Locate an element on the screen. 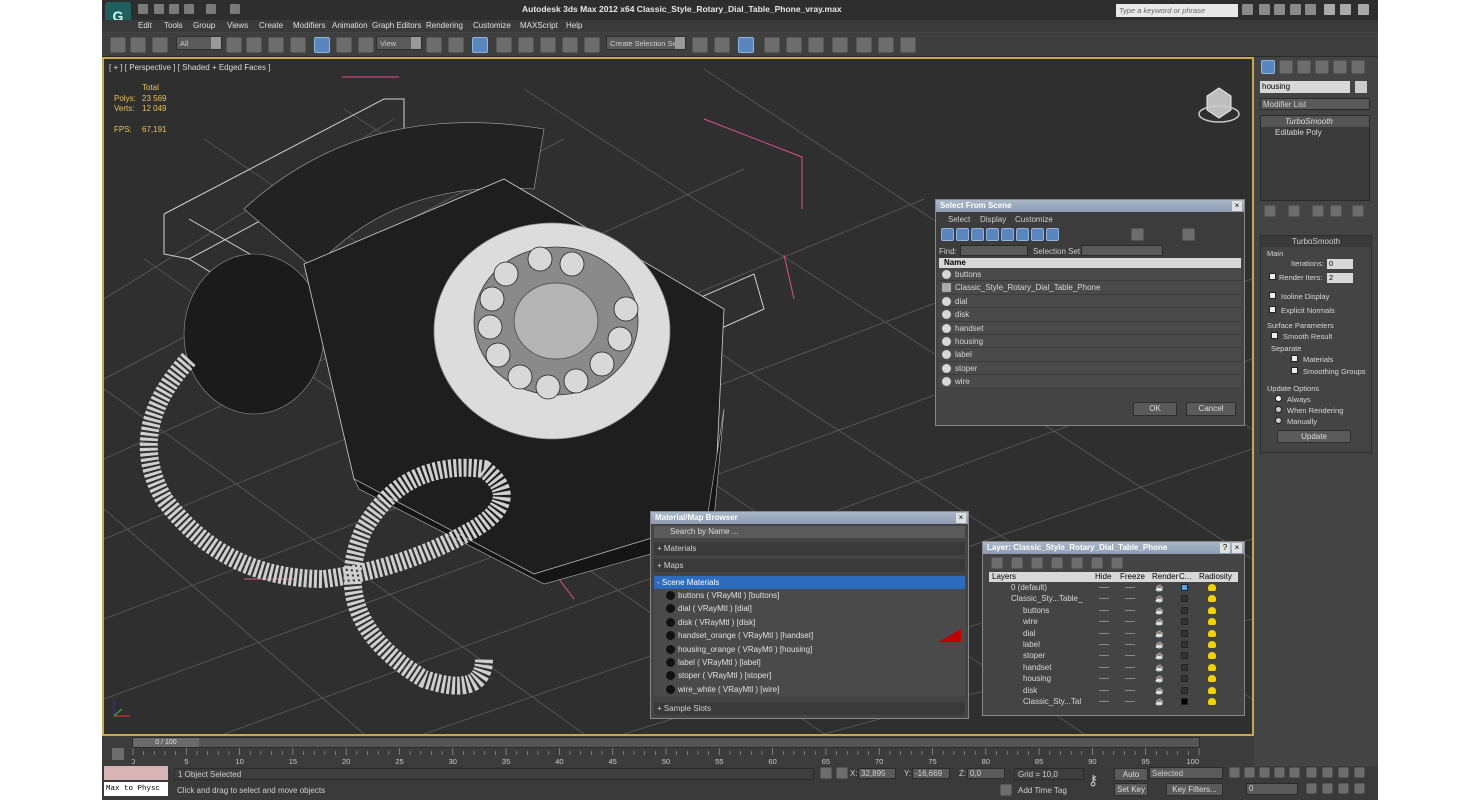 The width and height of the screenshot is (1480, 800). communication-icon is located at coordinates (1279, 9).